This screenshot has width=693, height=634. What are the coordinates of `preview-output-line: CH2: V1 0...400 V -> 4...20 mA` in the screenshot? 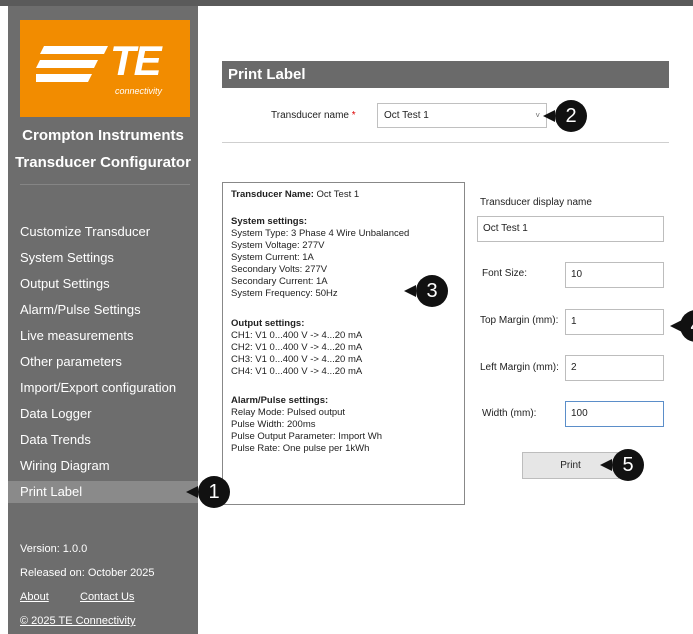 It's located at (297, 347).